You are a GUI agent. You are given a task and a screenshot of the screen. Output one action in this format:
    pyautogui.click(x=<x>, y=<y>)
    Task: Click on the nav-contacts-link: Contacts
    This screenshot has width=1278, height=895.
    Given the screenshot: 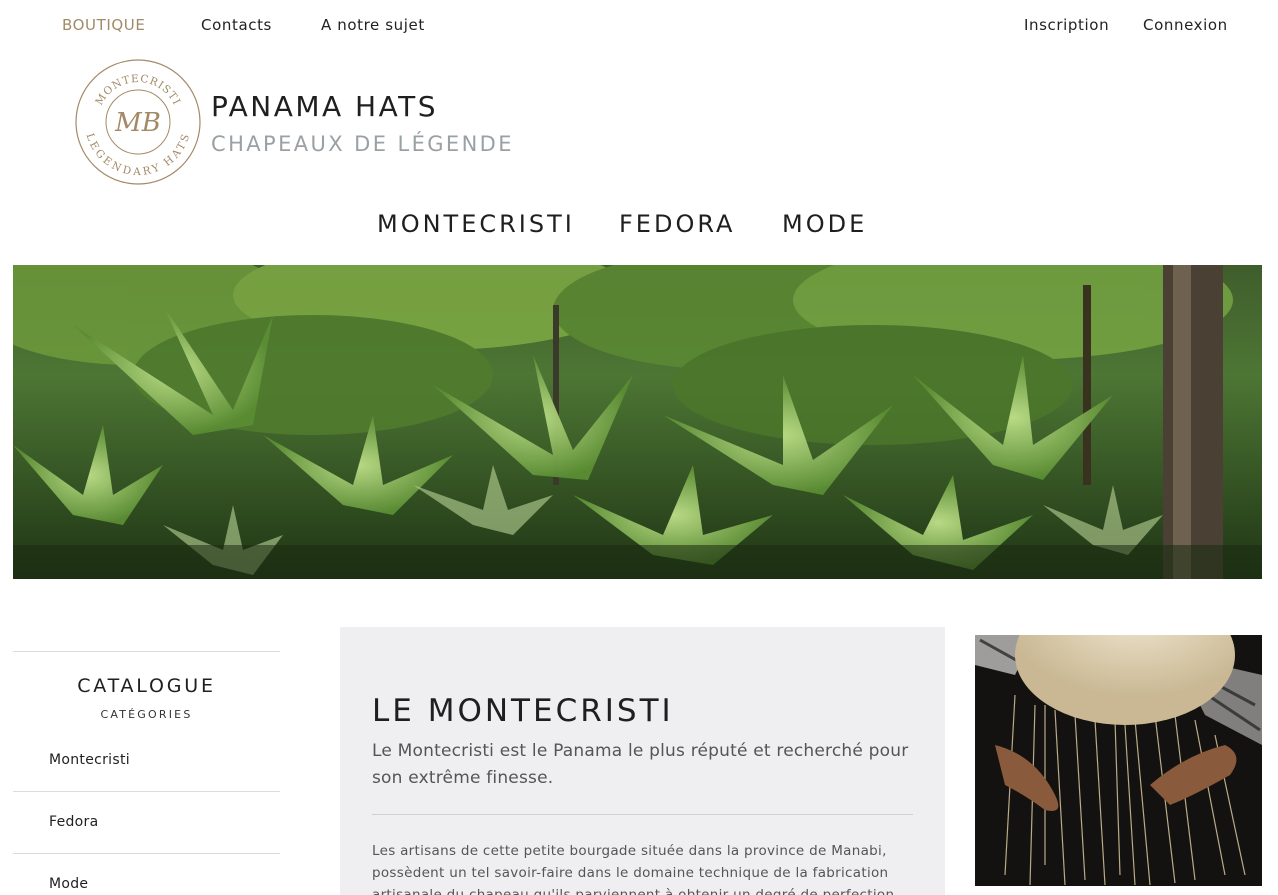 What is the action you would take?
    pyautogui.click(x=236, y=25)
    